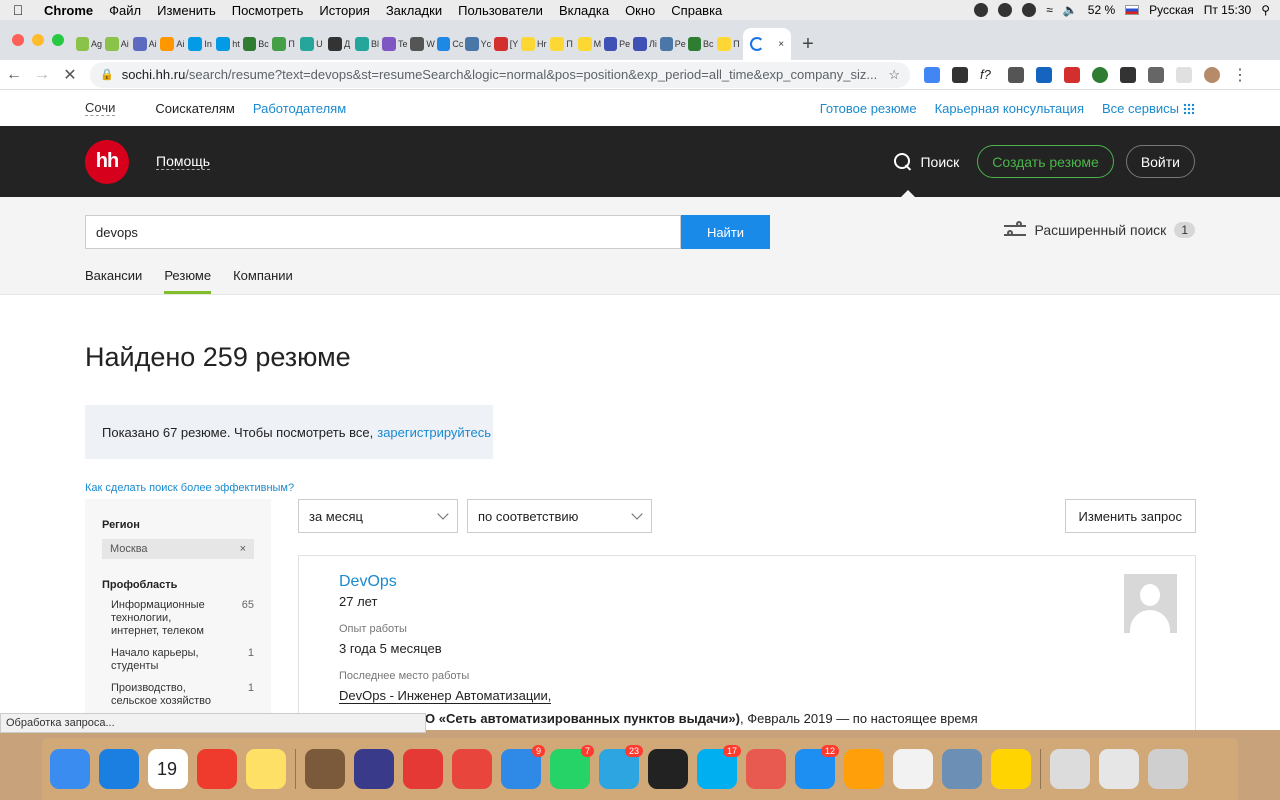  I want to click on dock-calculator-icon, so click(864, 769).